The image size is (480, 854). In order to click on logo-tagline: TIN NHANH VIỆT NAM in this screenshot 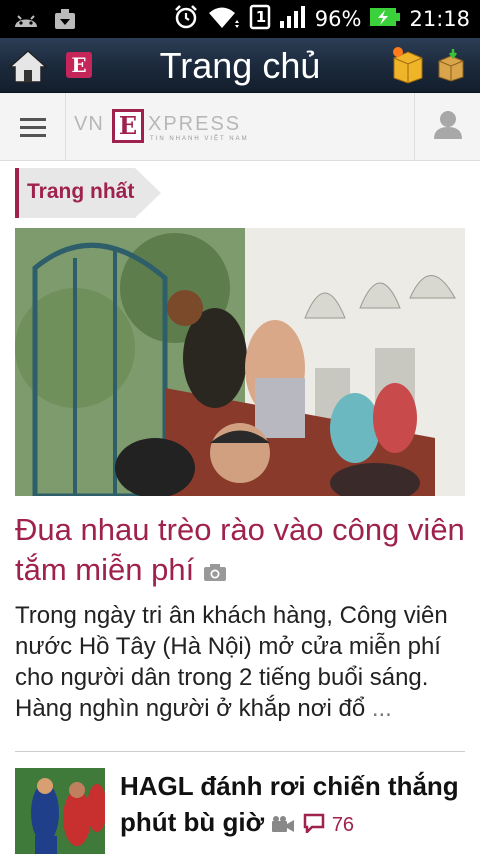, I will do `click(199, 139)`.